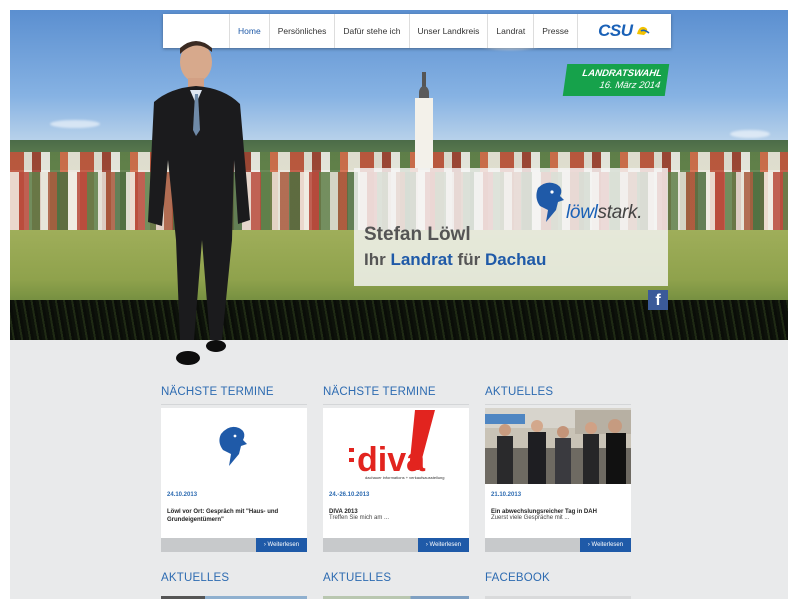 This screenshot has width=788, height=599. What do you see at coordinates (372, 31) in the screenshot?
I see `nav-dafuer-stehe-ich: Dafür stehe ich` at bounding box center [372, 31].